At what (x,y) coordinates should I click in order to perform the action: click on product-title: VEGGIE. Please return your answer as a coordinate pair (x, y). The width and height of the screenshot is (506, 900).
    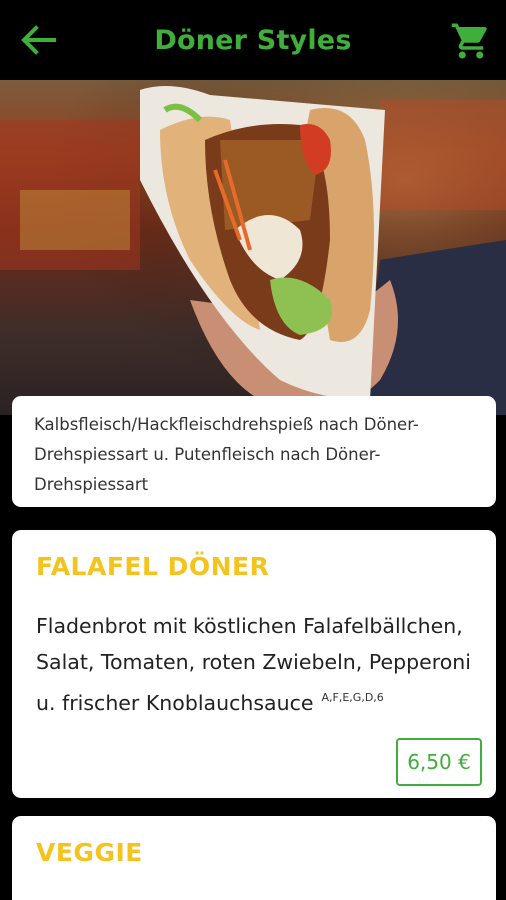
    Looking at the image, I should click on (89, 852).